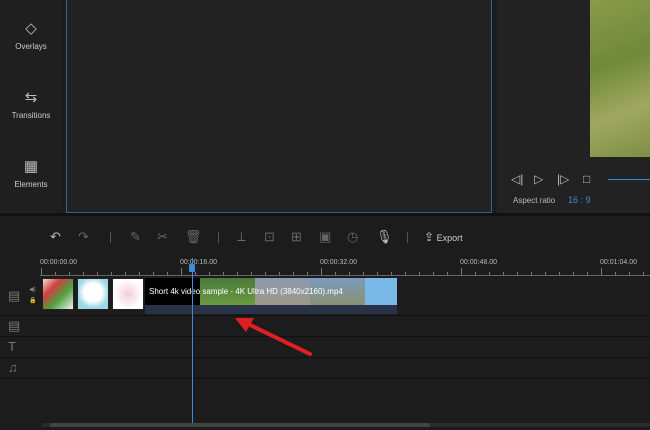 The width and height of the screenshot is (650, 430). I want to click on lock-icon: 🔒, so click(32, 300).